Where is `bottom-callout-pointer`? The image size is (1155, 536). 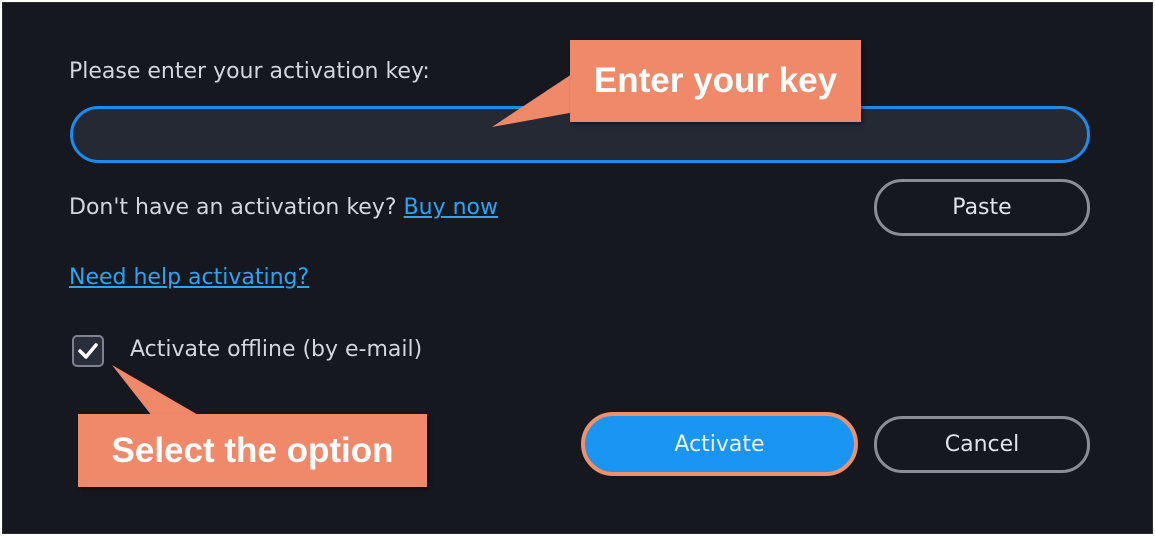 bottom-callout-pointer is located at coordinates (156, 390).